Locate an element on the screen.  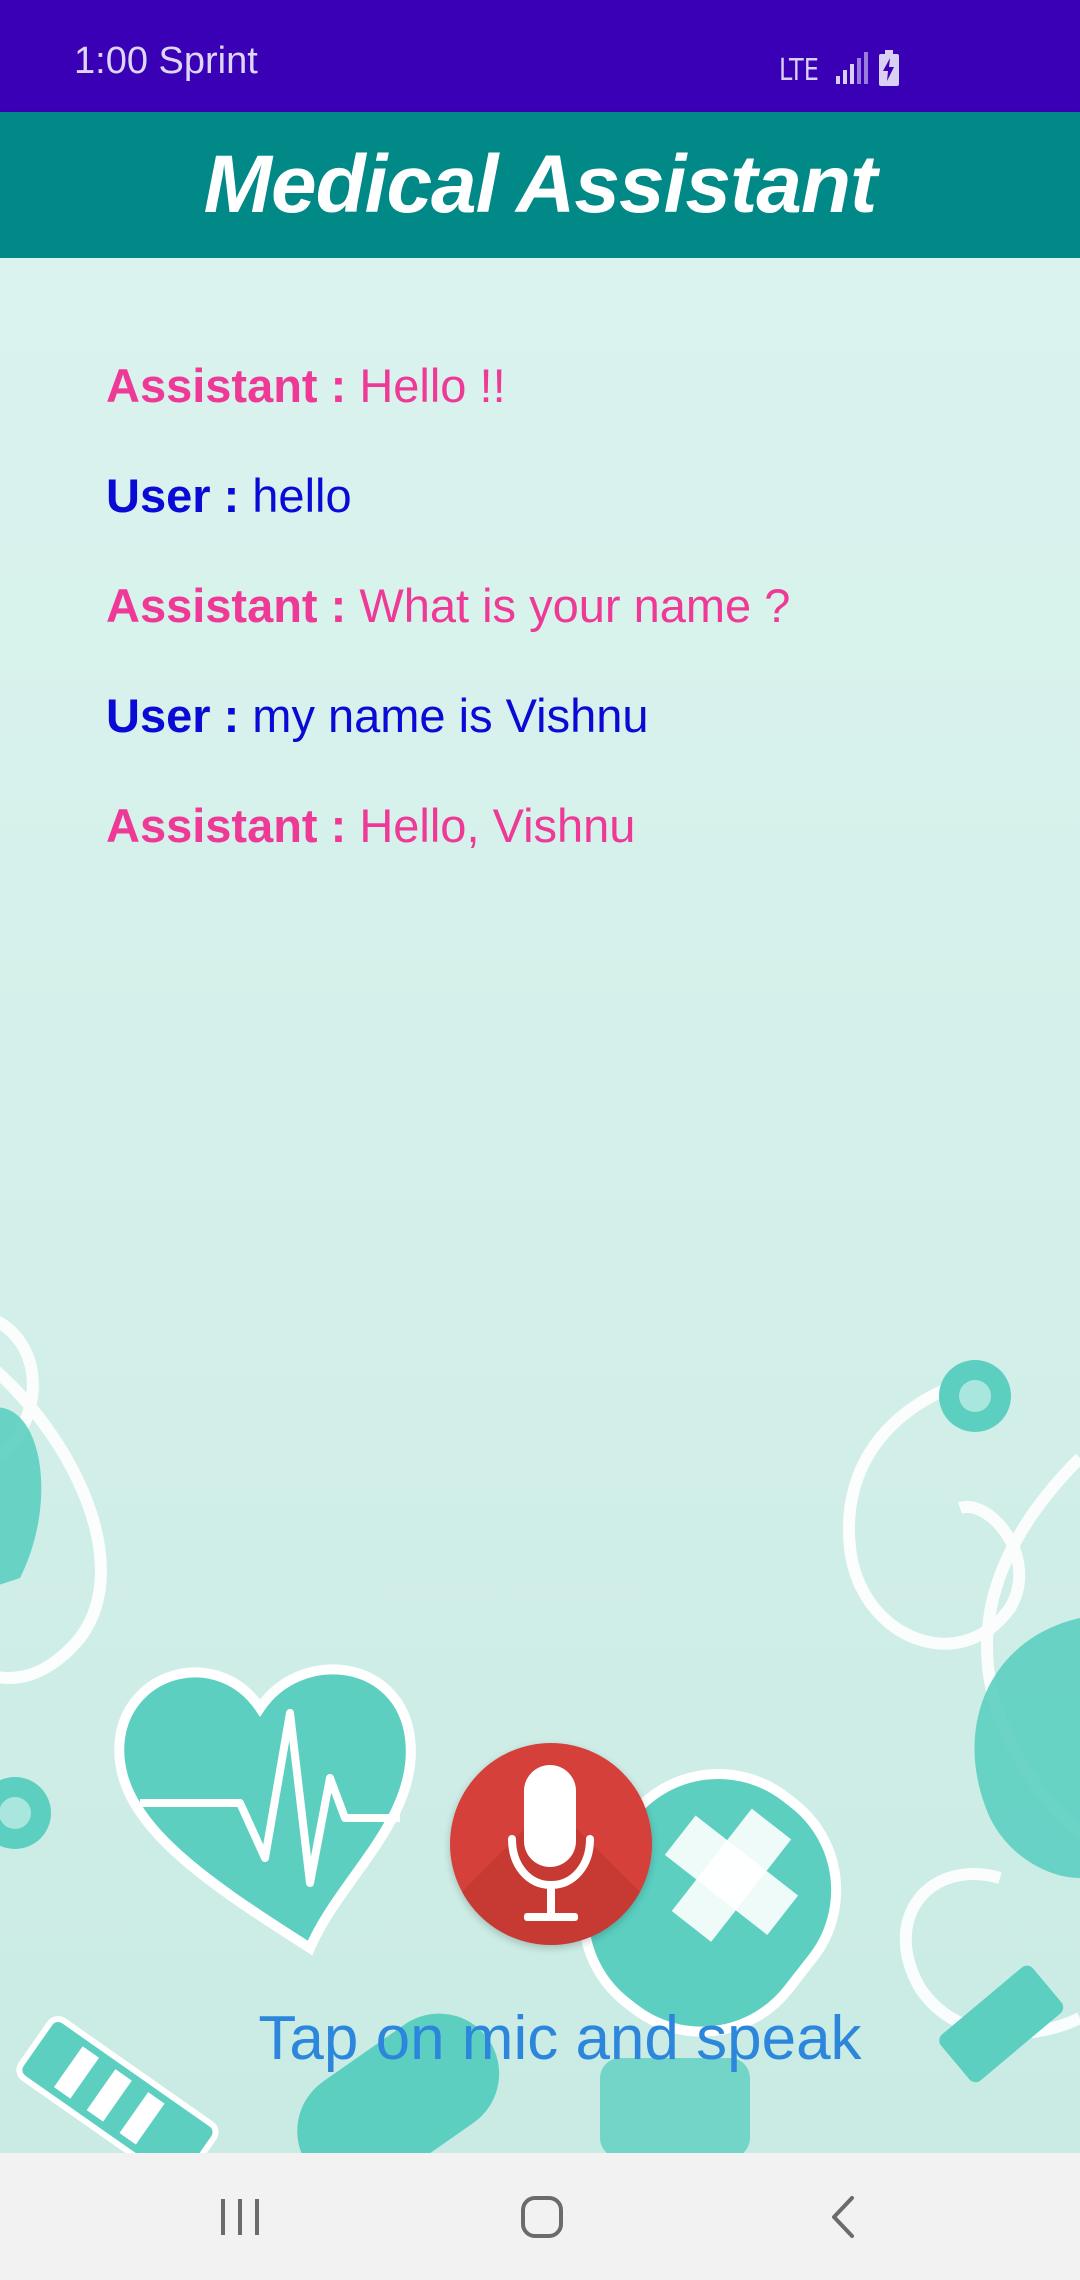
message-text: my name is Vishnu is located at coordinates (450, 715).